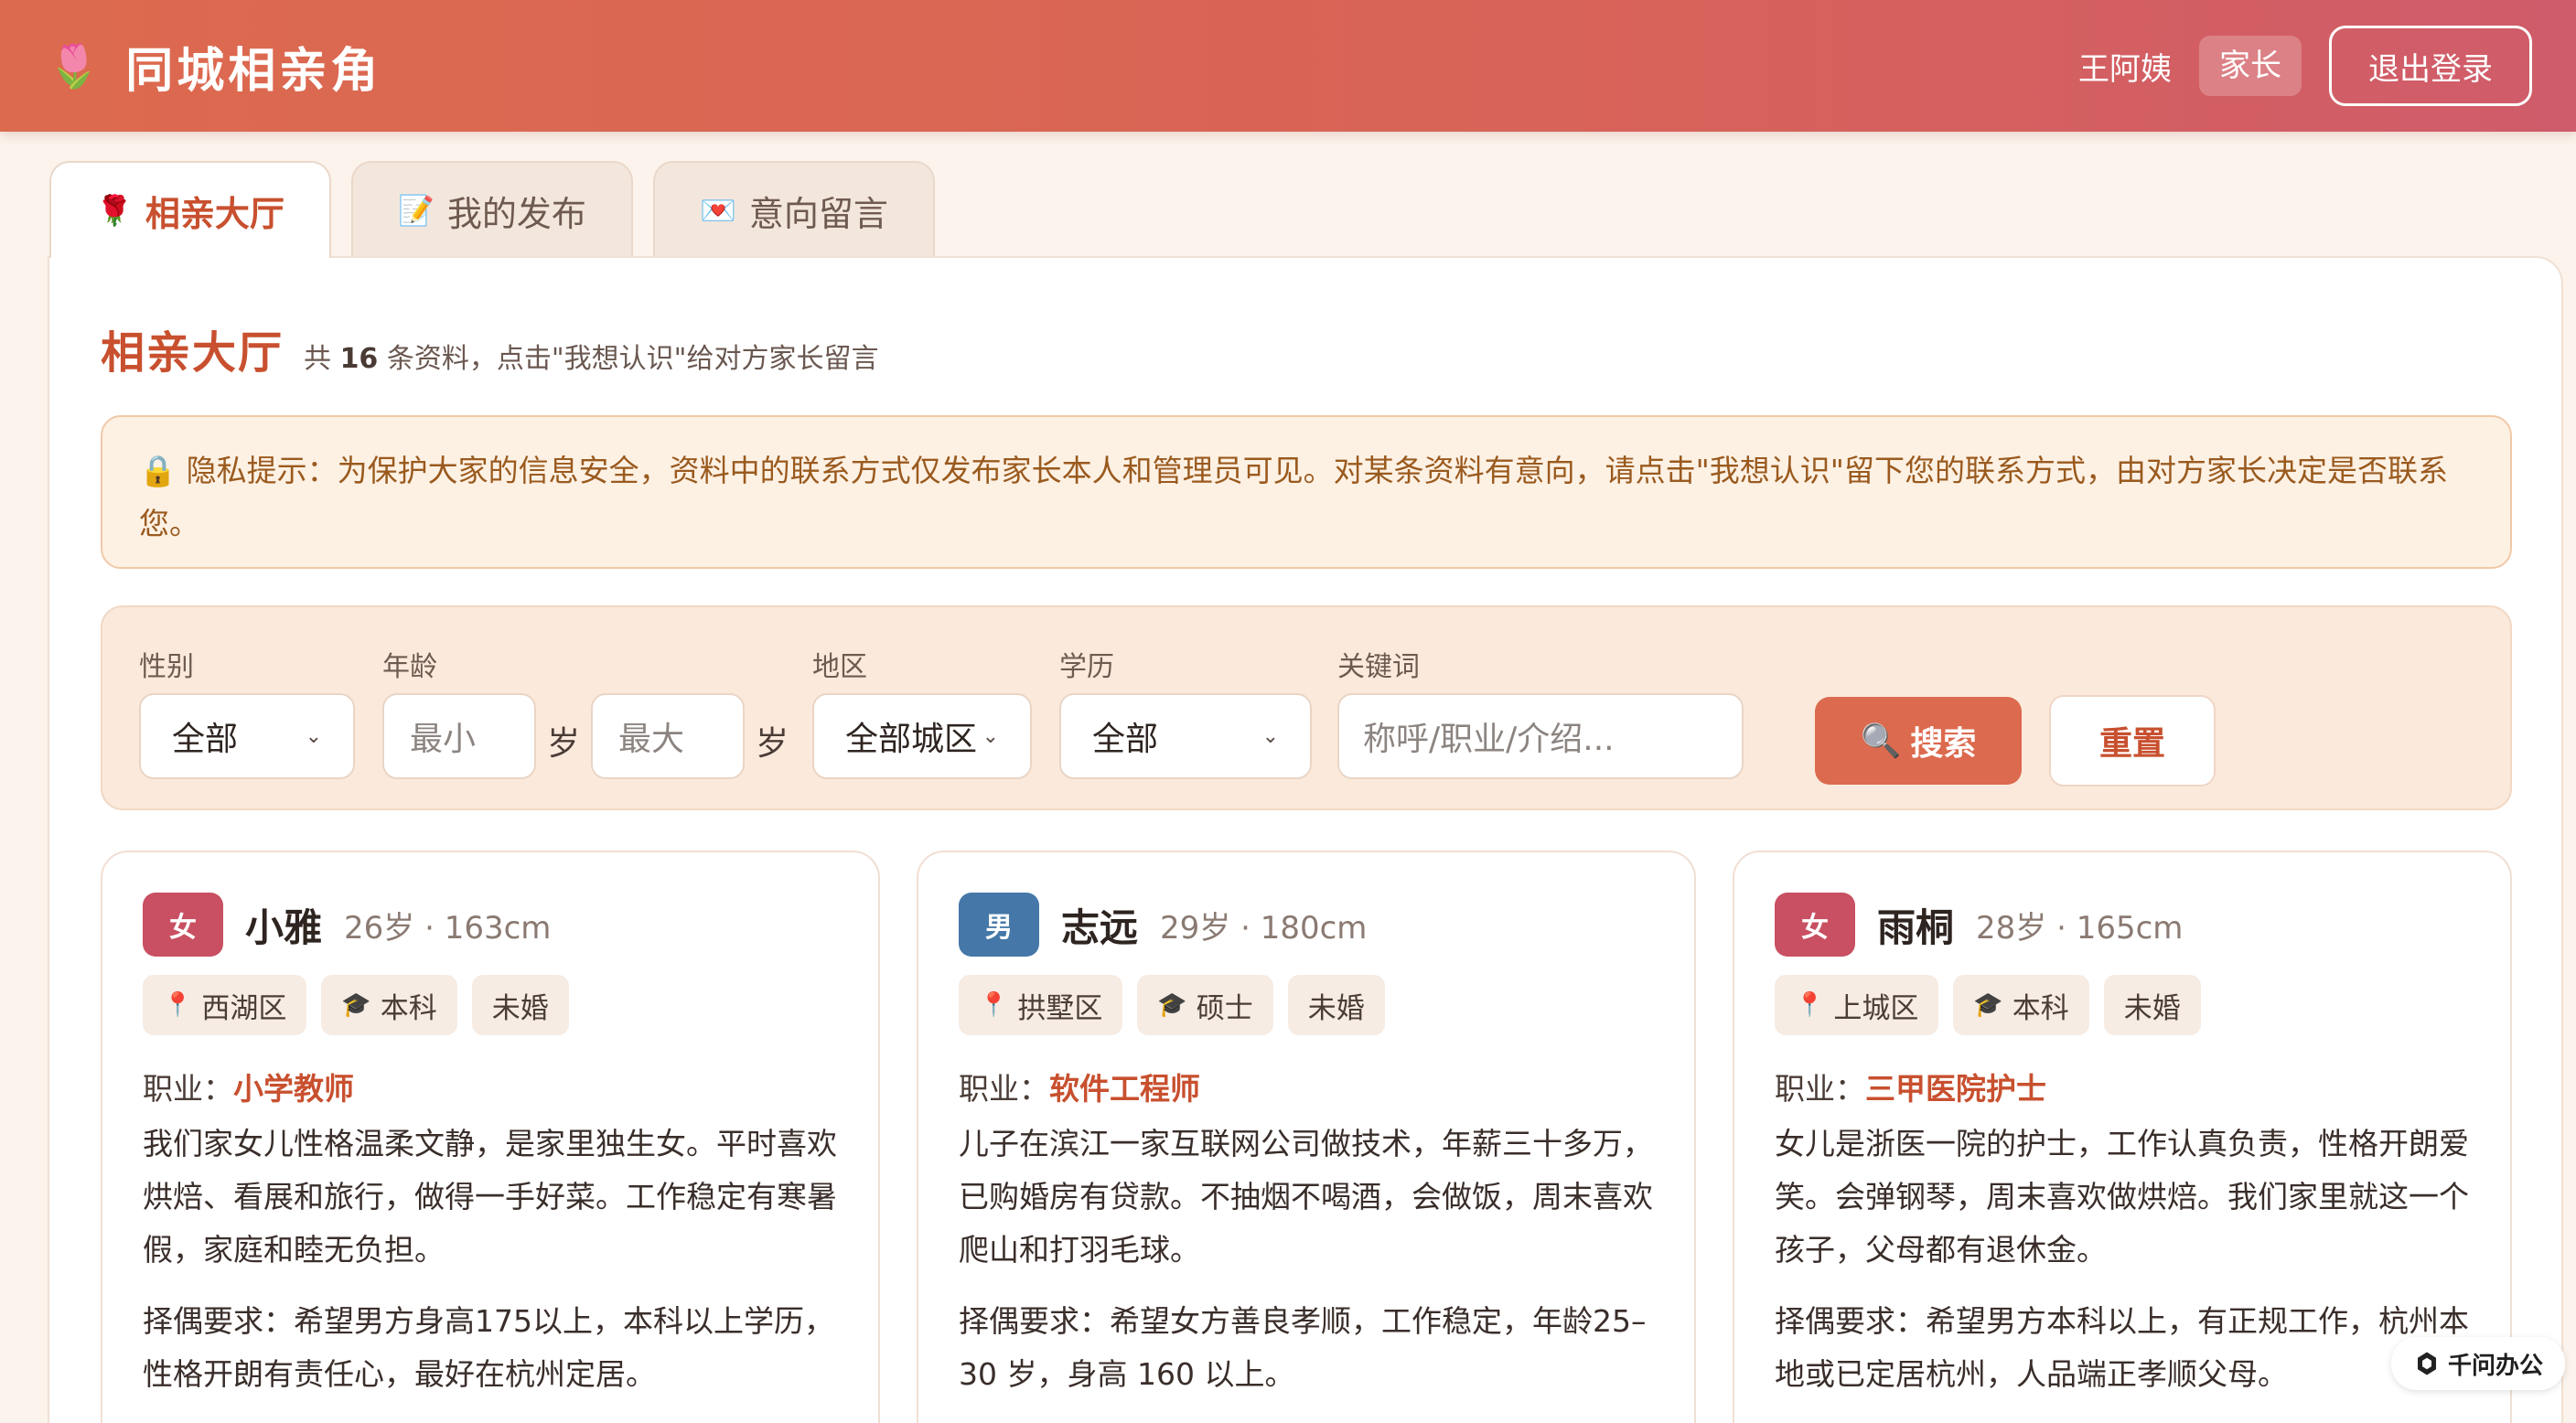 This screenshot has width=2576, height=1423. What do you see at coordinates (1918, 741) in the screenshot?
I see `search-button: 🔍 搜索` at bounding box center [1918, 741].